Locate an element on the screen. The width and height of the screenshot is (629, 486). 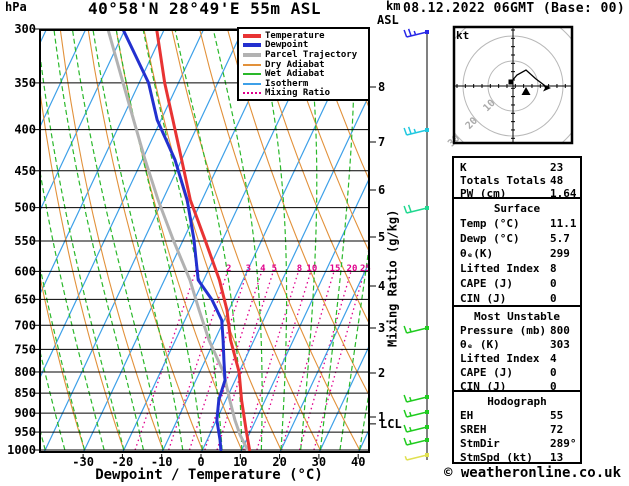
legend-swatch-isotherm is located at coordinates (252, 83).